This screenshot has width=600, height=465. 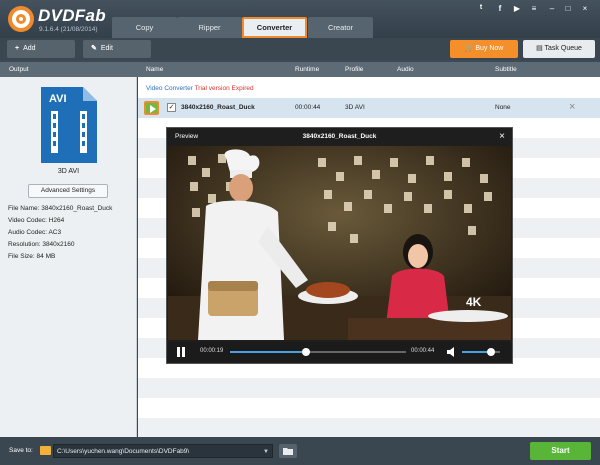 What do you see at coordinates (354, 69) in the screenshot?
I see `col-profile: Profile` at bounding box center [354, 69].